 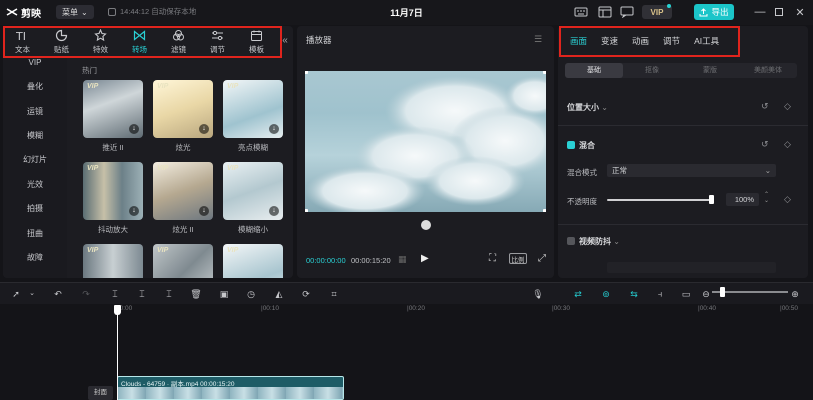 What do you see at coordinates (279, 294) in the screenshot?
I see `mirror-icon: ◭` at bounding box center [279, 294].